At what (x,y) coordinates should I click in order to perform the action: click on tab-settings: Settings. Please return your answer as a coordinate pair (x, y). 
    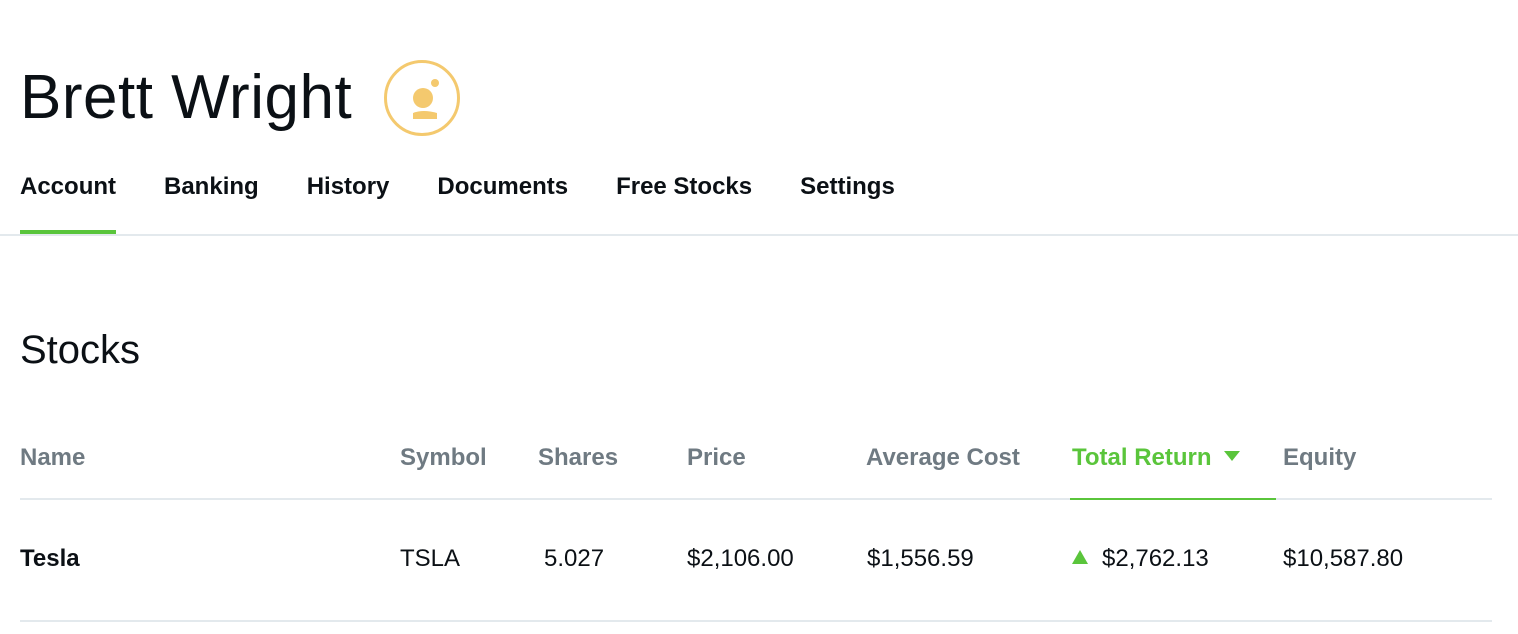
    Looking at the image, I should click on (847, 197).